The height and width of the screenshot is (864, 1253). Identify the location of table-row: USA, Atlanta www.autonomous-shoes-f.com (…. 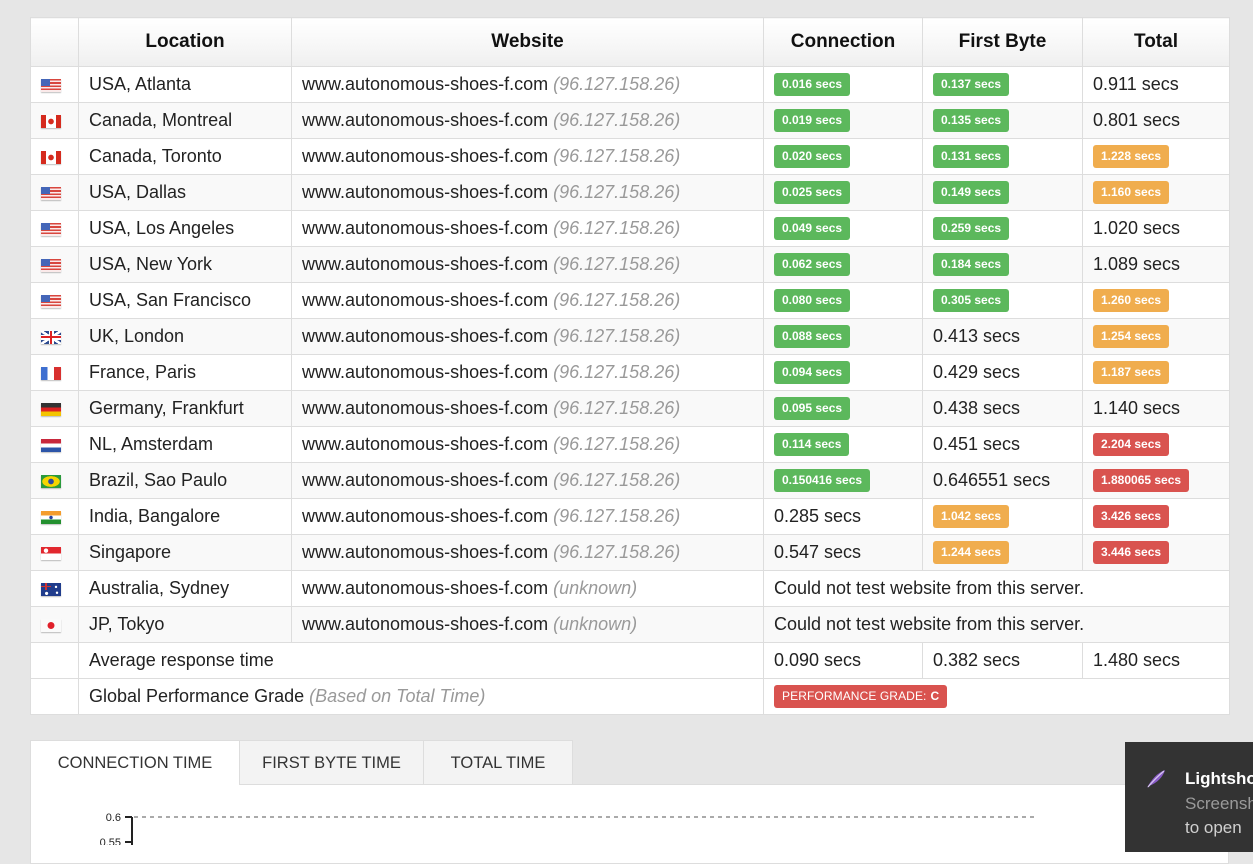
(630, 84).